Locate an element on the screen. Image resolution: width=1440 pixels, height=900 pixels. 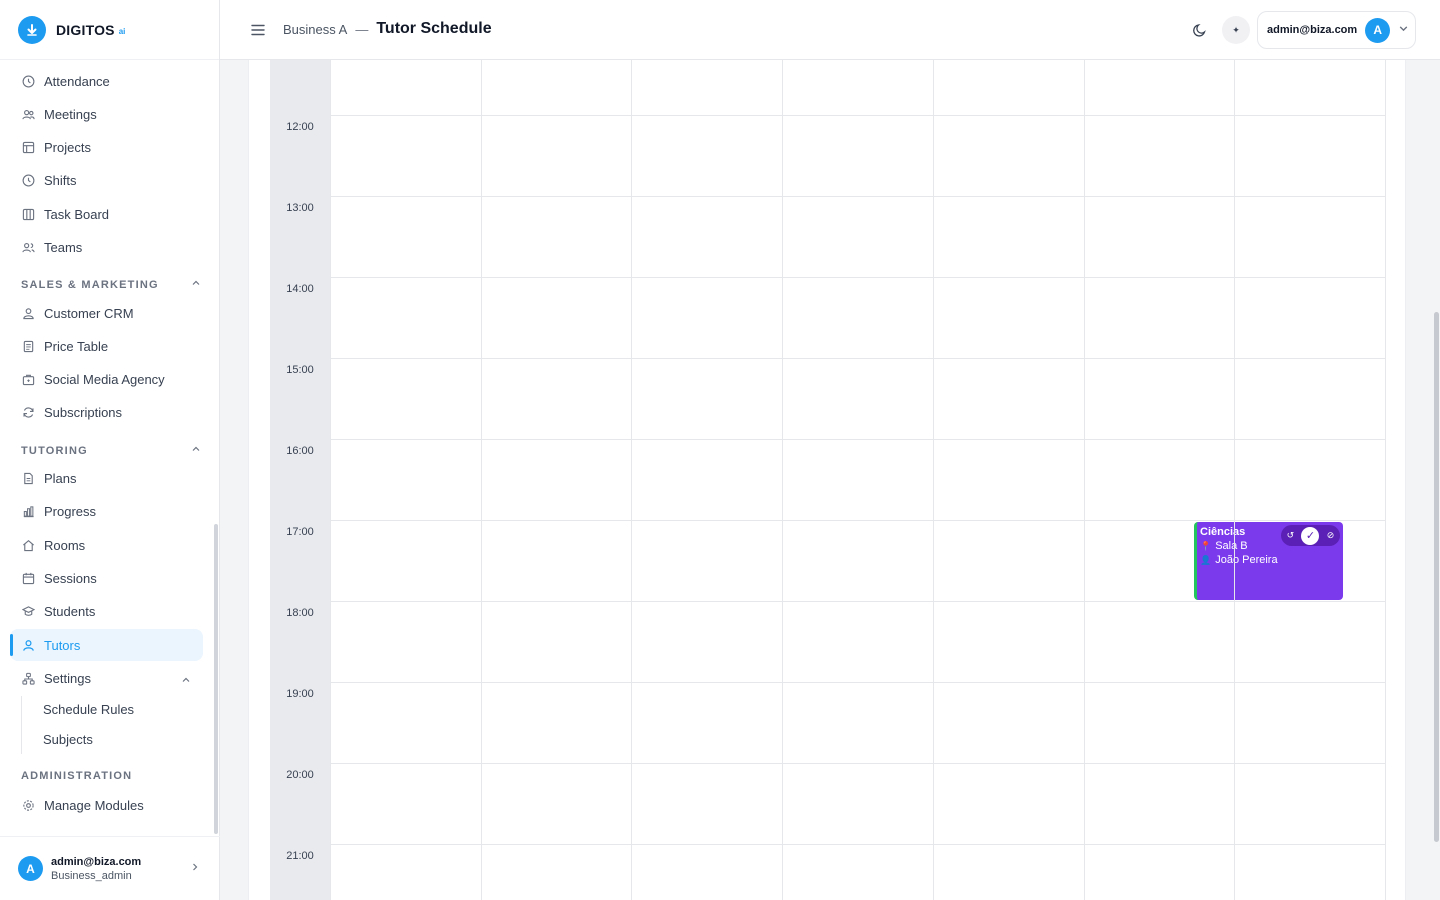
submenu-guide is located at coordinates (21, 725).